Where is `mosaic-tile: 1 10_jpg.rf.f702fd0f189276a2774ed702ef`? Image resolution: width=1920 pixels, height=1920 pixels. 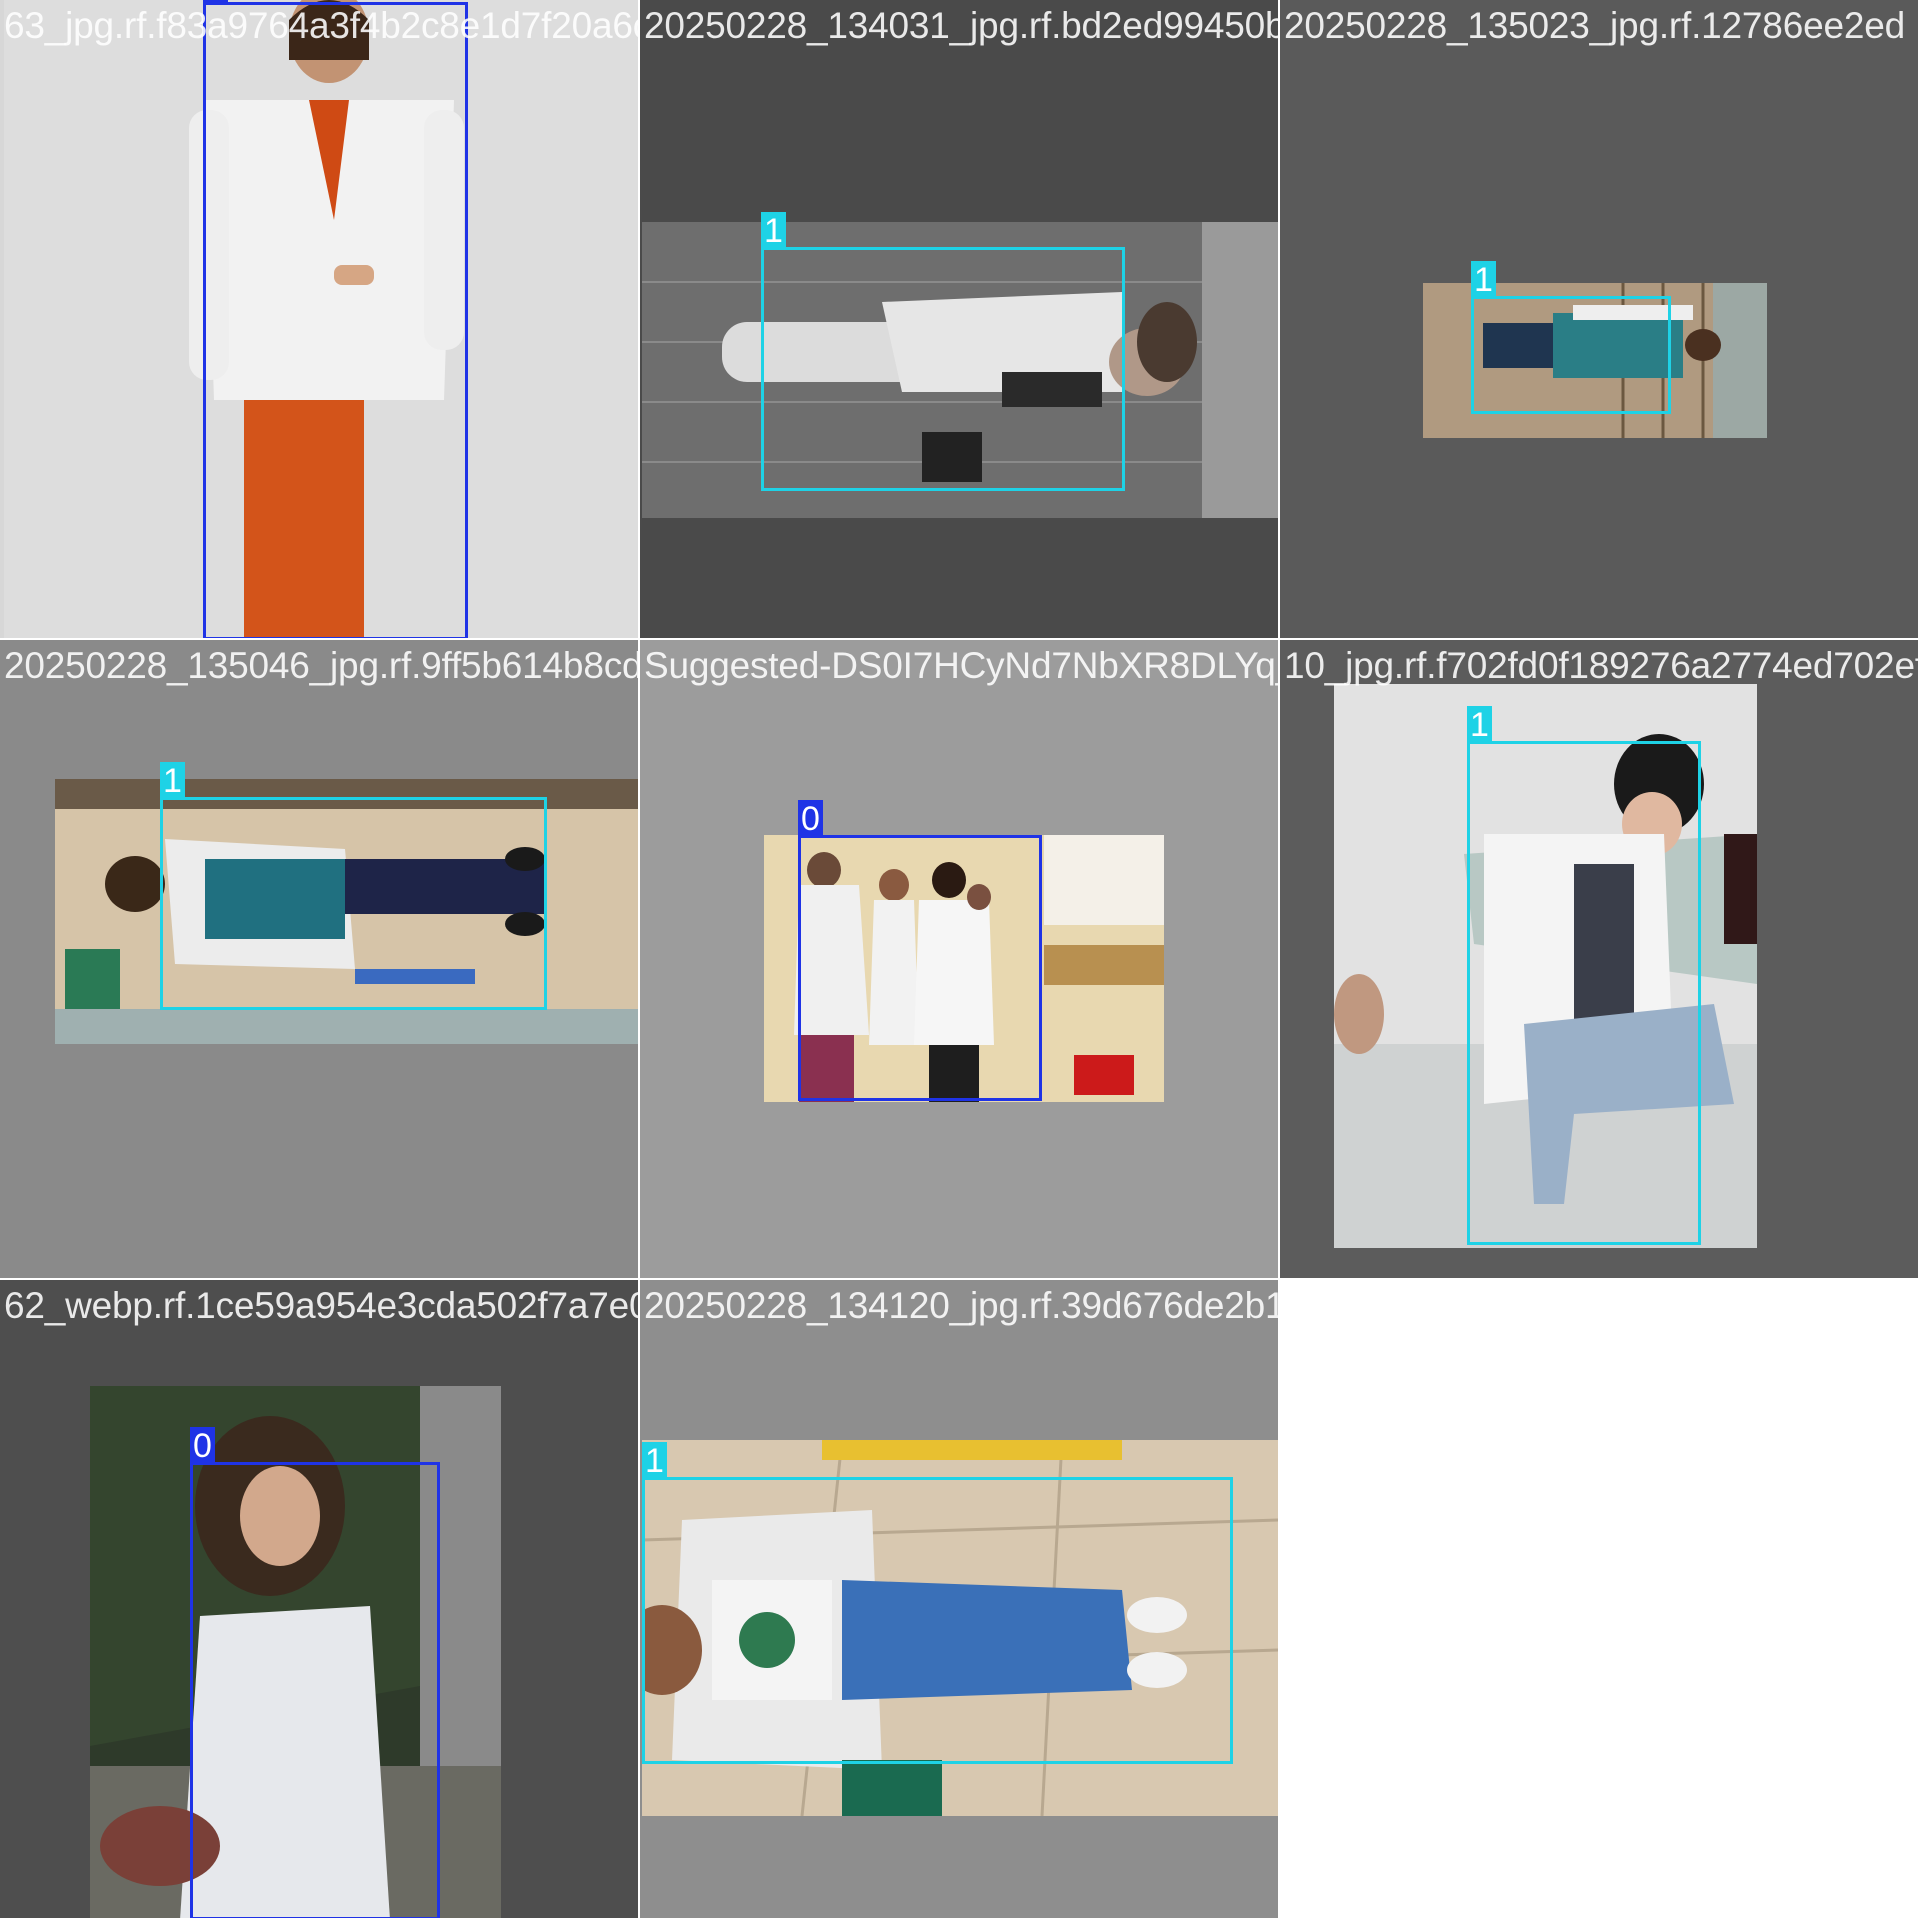 mosaic-tile: 1 10_jpg.rf.f702fd0f189276a2774ed702ef is located at coordinates (1600, 960).